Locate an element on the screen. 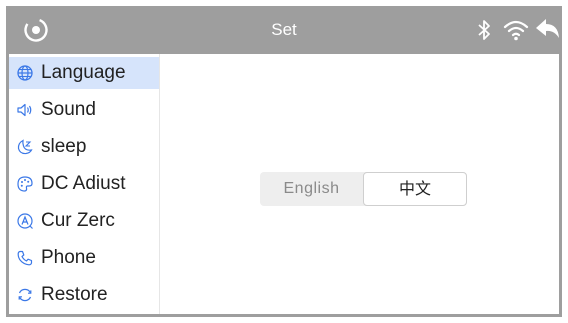  sidebar-item-sound: Sound is located at coordinates (84, 110).